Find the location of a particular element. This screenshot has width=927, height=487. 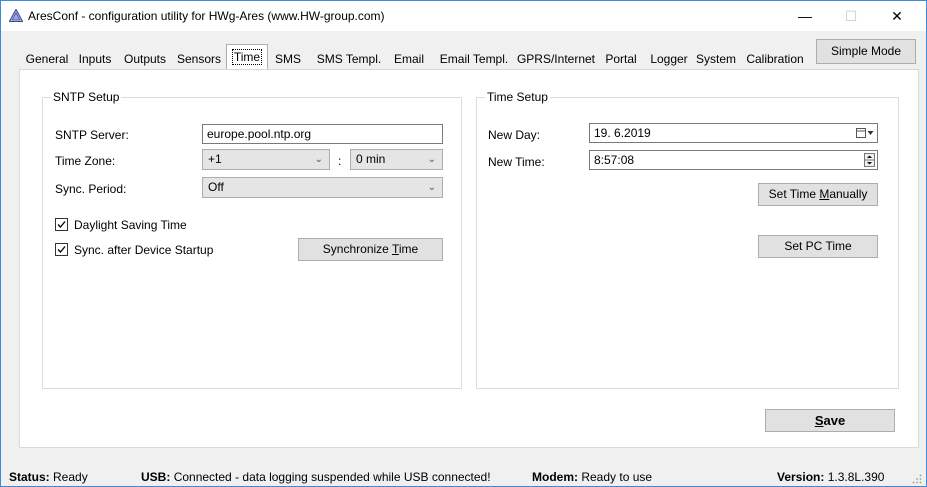

tab-label: Sensors is located at coordinates (199, 59).